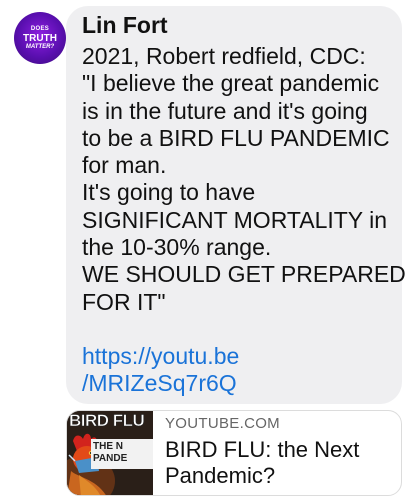 The image size is (416, 500). What do you see at coordinates (224, 56) in the screenshot?
I see `comment-body-line: 2021, Robert redfield, CDC:` at bounding box center [224, 56].